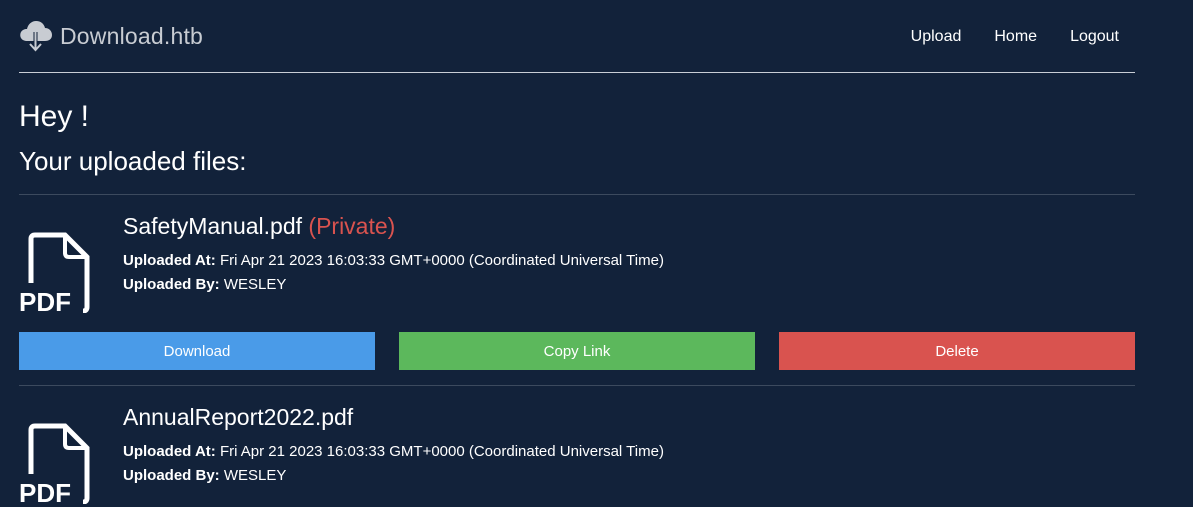 This screenshot has width=1193, height=507. I want to click on brand: Download.htb, so click(111, 36).